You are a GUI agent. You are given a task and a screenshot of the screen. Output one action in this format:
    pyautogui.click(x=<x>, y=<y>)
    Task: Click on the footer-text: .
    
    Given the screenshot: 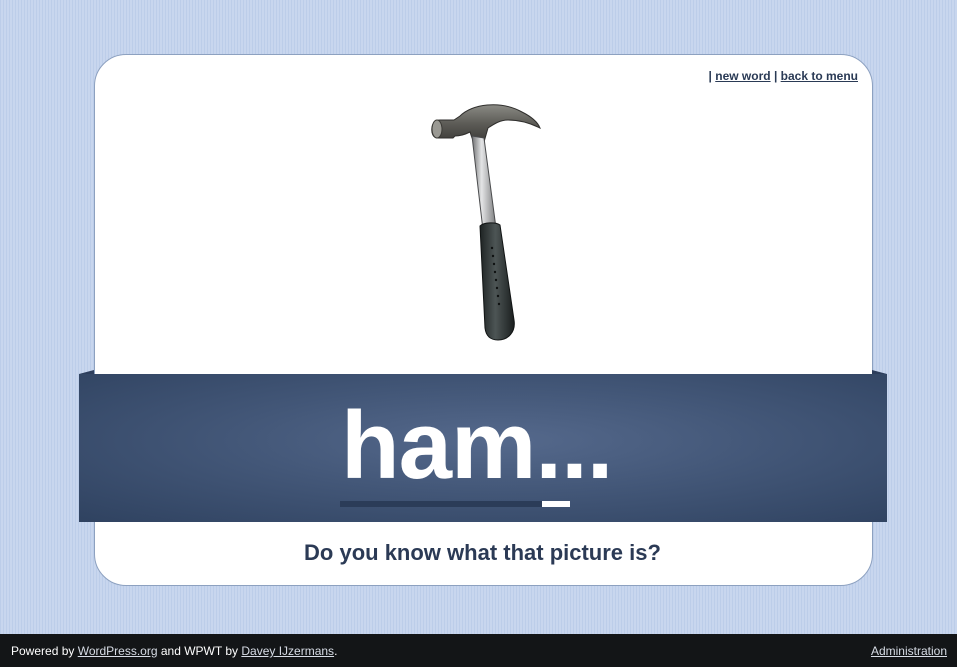 What is the action you would take?
    pyautogui.click(x=336, y=651)
    